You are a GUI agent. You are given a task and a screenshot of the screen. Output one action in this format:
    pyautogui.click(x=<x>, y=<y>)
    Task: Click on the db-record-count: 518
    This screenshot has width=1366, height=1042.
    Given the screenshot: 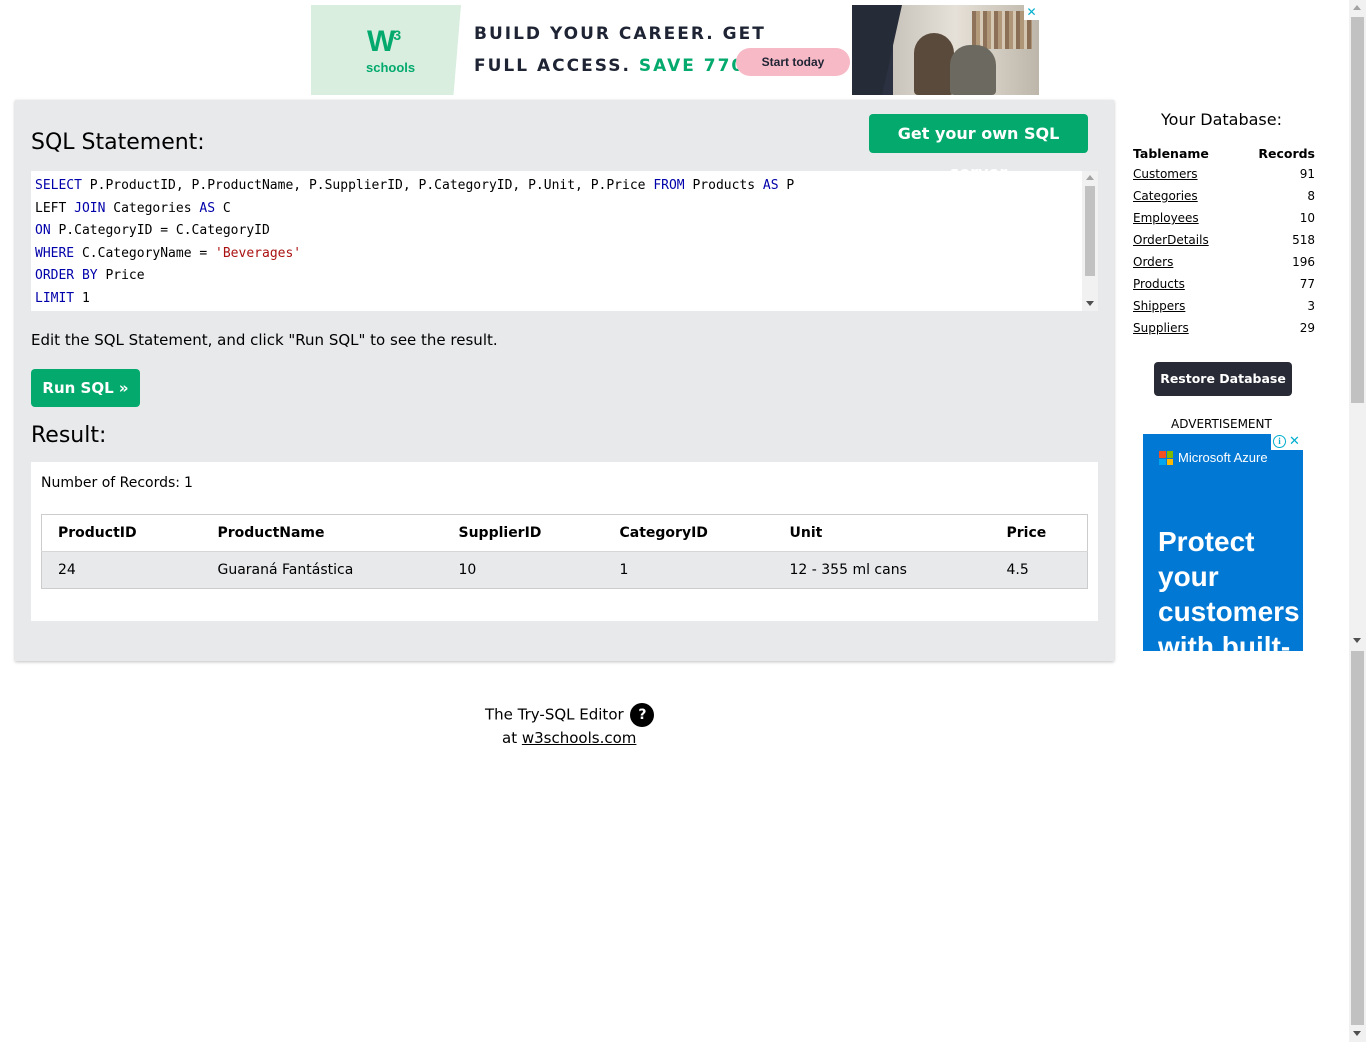 What is the action you would take?
    pyautogui.click(x=1303, y=240)
    